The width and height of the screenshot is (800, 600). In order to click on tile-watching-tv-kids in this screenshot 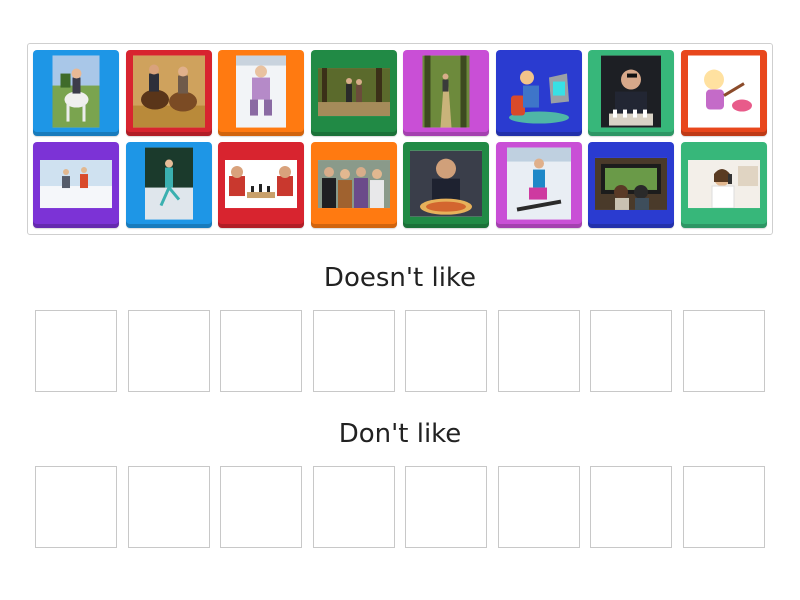, I will do `click(631, 185)`.